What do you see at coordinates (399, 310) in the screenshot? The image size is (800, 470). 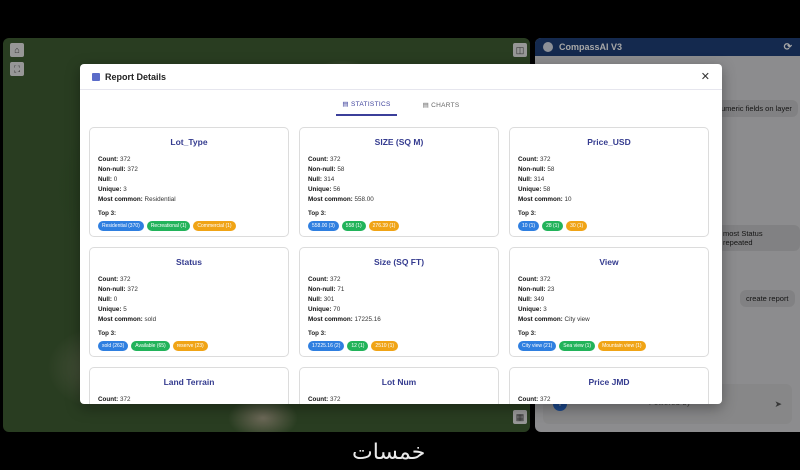 I see `stat-row: Unique: 70` at bounding box center [399, 310].